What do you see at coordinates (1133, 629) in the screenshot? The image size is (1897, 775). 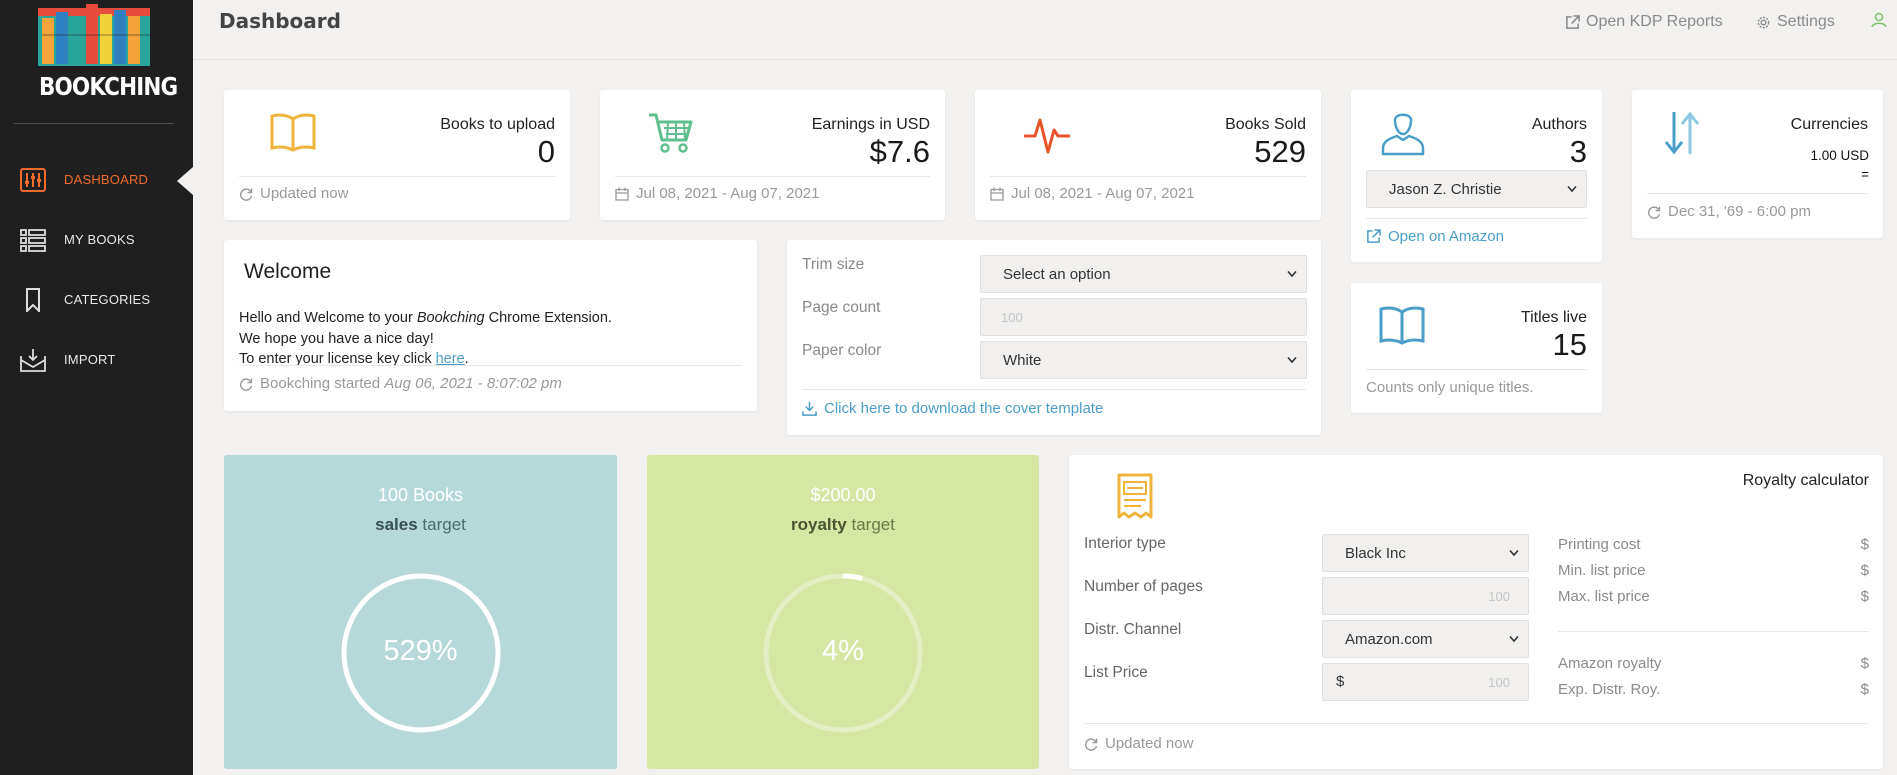 I see `distribution-channel-label: Distr. Channel` at bounding box center [1133, 629].